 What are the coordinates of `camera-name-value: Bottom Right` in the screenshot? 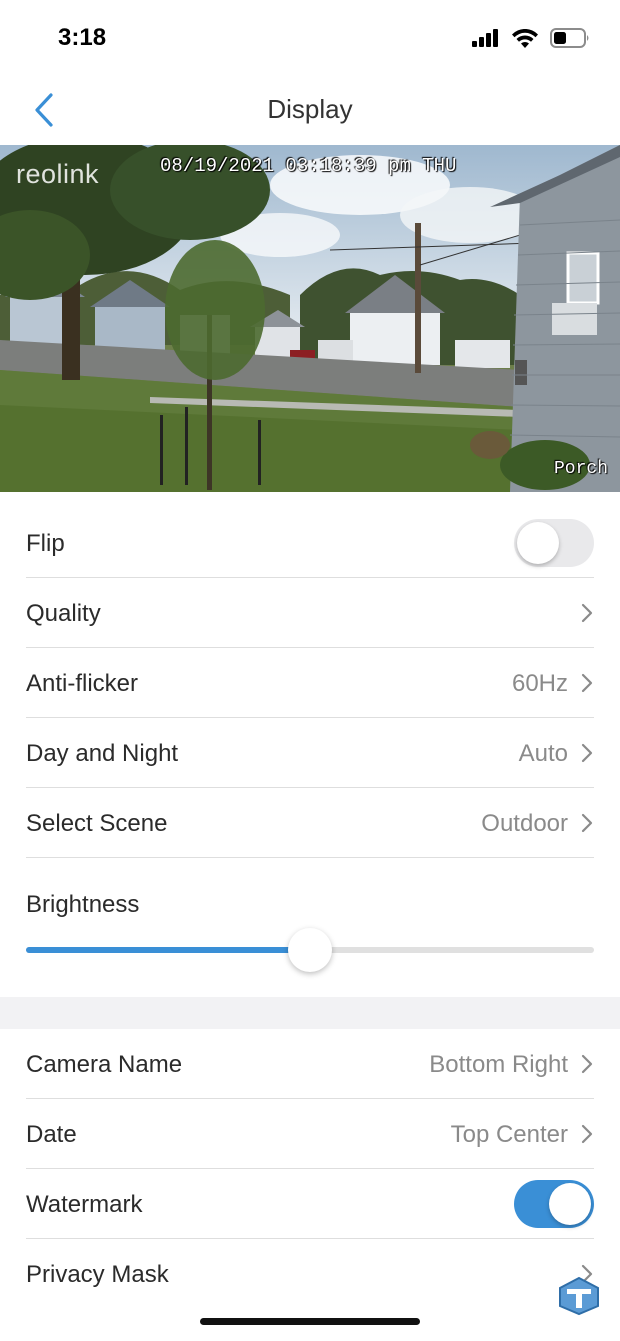 It's located at (498, 1064).